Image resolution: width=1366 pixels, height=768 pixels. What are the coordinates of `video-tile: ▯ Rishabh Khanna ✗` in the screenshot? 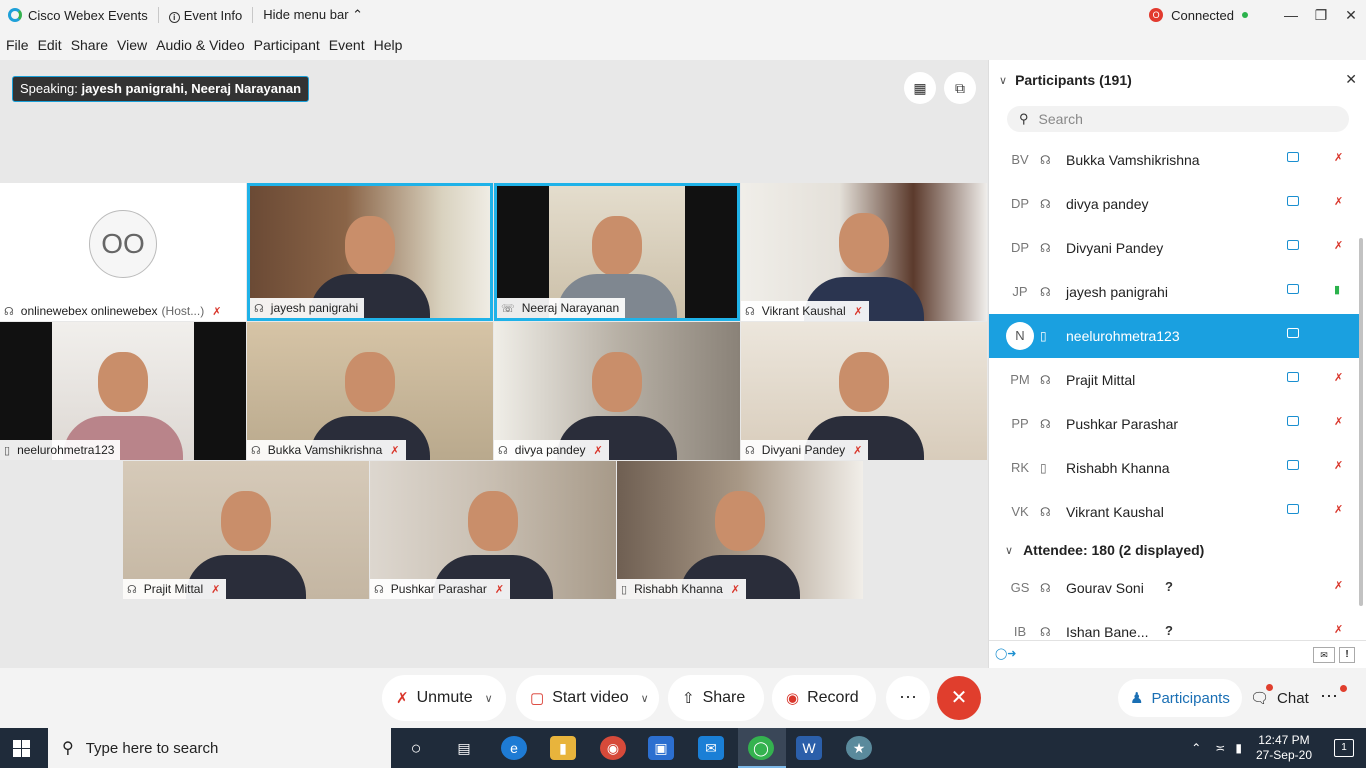 It's located at (740, 530).